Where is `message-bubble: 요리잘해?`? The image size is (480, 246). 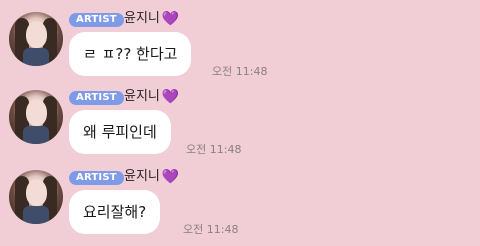 message-bubble: 요리잘해? is located at coordinates (115, 212).